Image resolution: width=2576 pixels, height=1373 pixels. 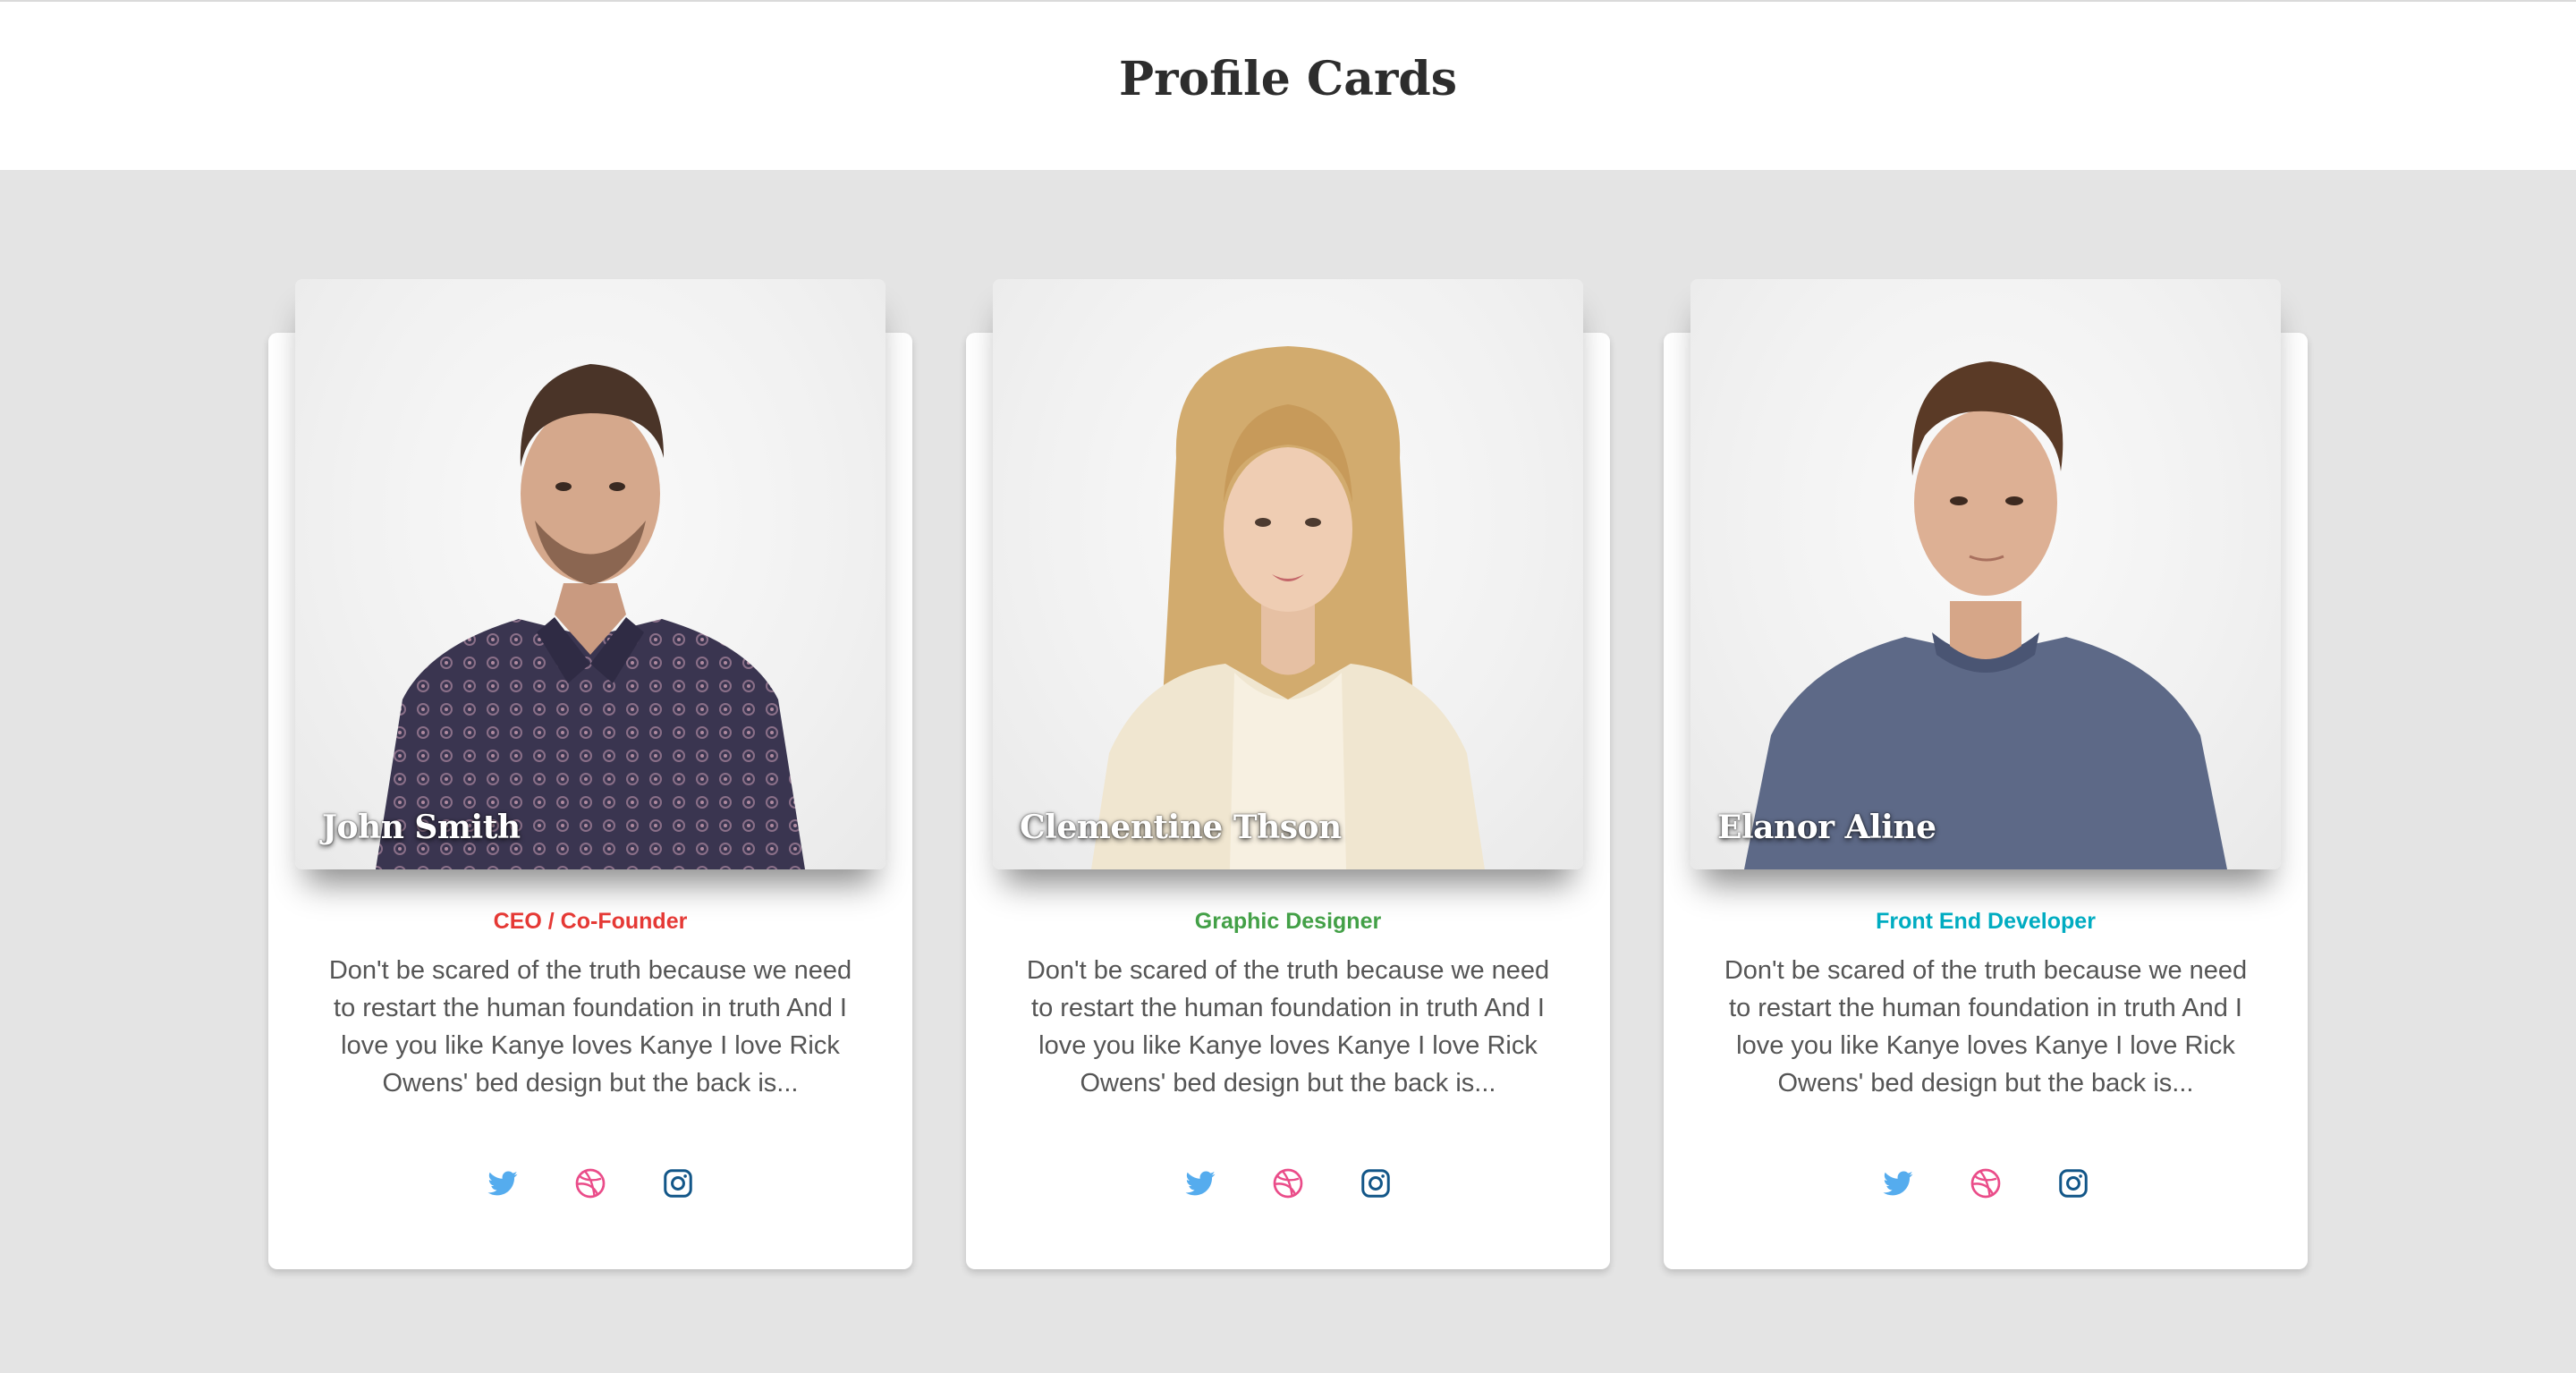 I want to click on profile-name: Clementine Thson, so click(x=1181, y=827).